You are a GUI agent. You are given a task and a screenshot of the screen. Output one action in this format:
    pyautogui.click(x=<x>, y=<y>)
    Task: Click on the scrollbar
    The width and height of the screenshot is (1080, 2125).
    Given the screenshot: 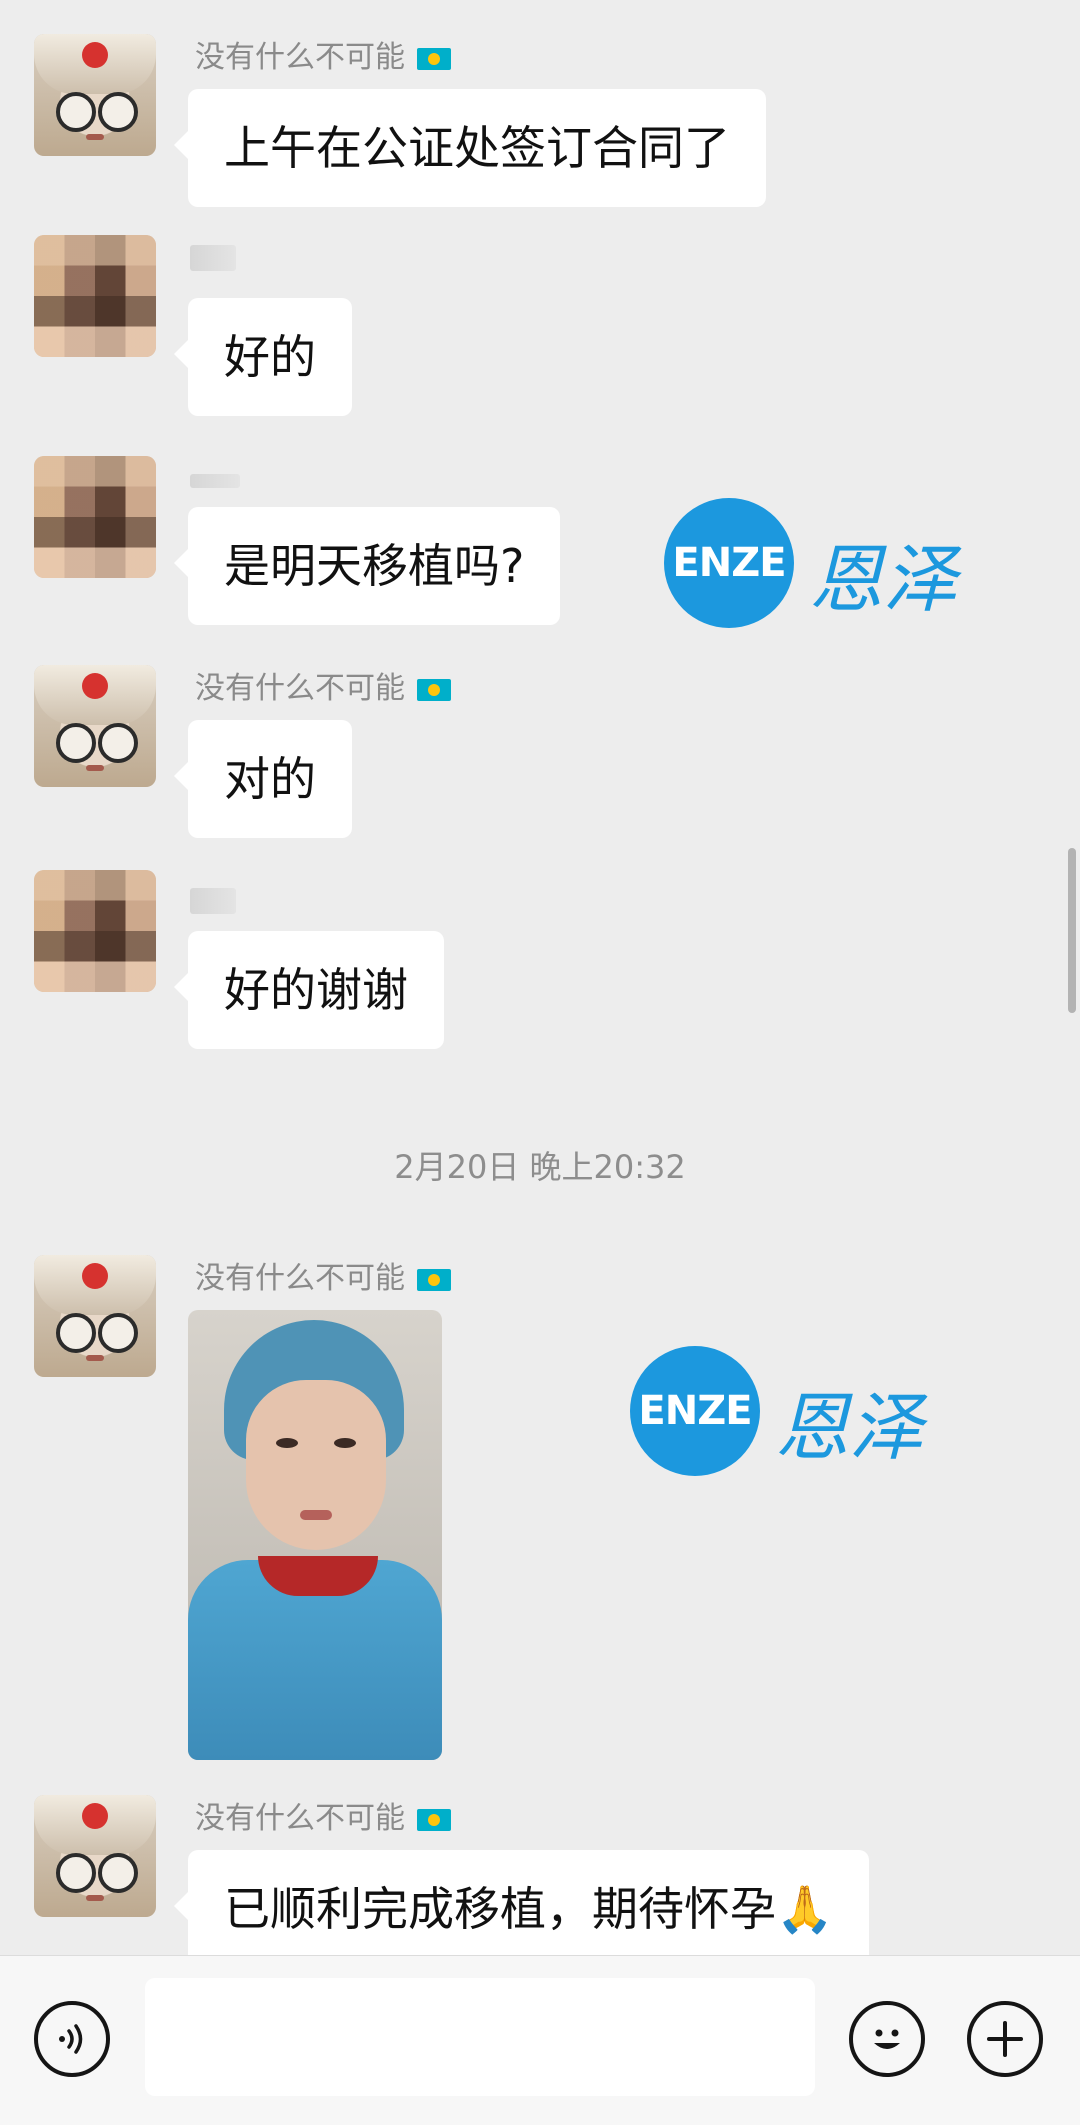 What is the action you would take?
    pyautogui.click(x=1072, y=930)
    